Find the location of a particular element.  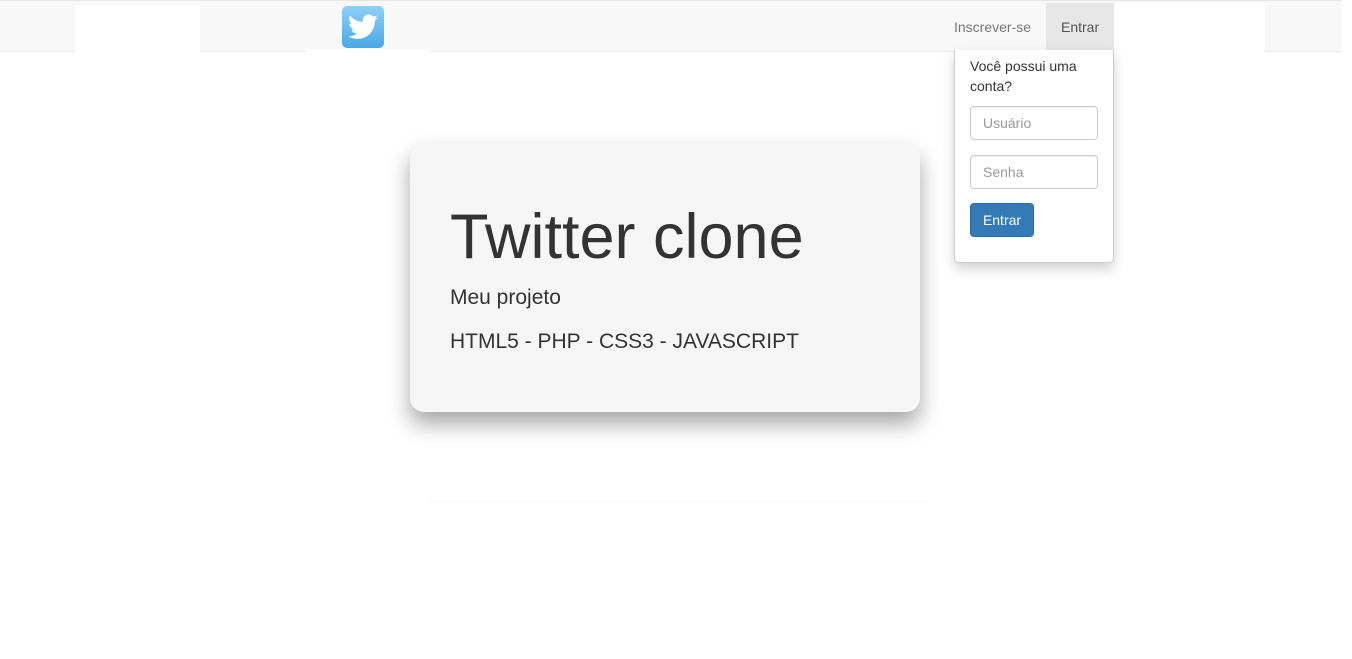

top-navbar: Inscrever-se Entrar is located at coordinates (671, 26).